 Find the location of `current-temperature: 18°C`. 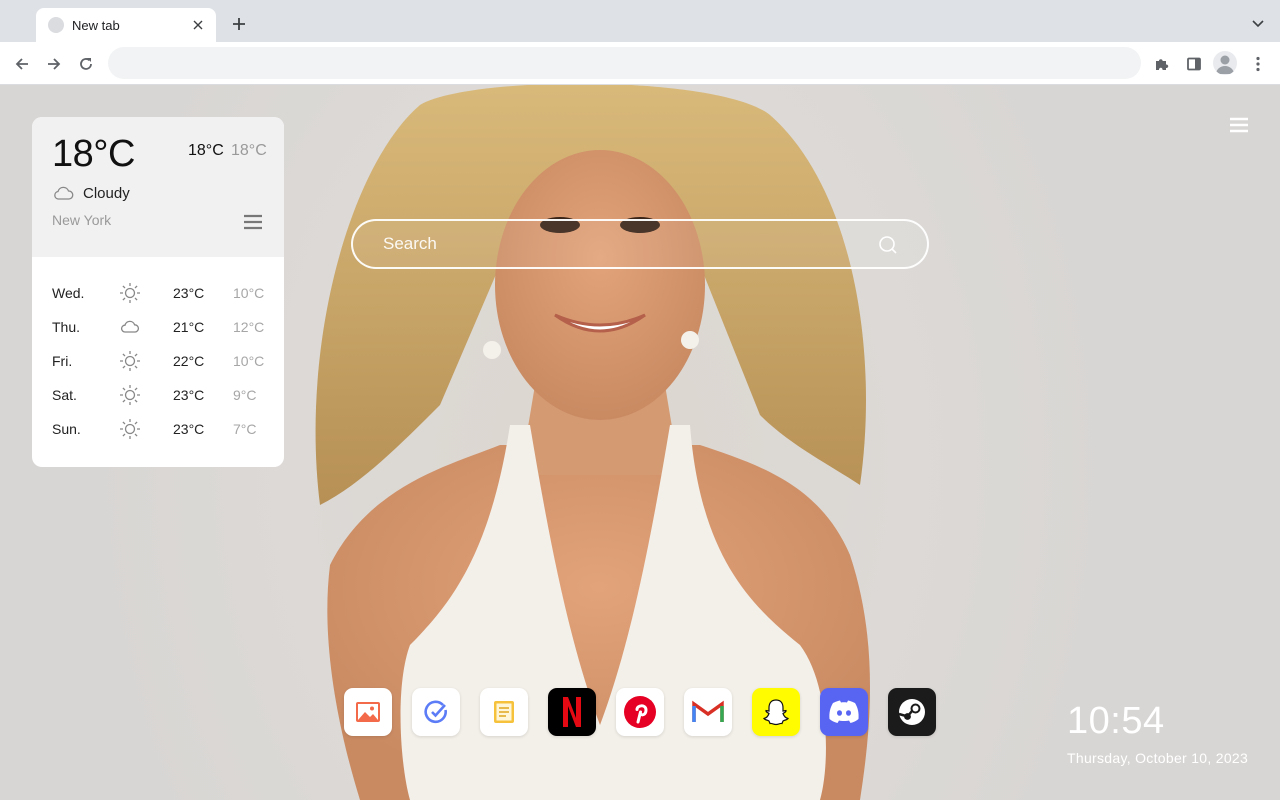

current-temperature: 18°C is located at coordinates (93, 154).